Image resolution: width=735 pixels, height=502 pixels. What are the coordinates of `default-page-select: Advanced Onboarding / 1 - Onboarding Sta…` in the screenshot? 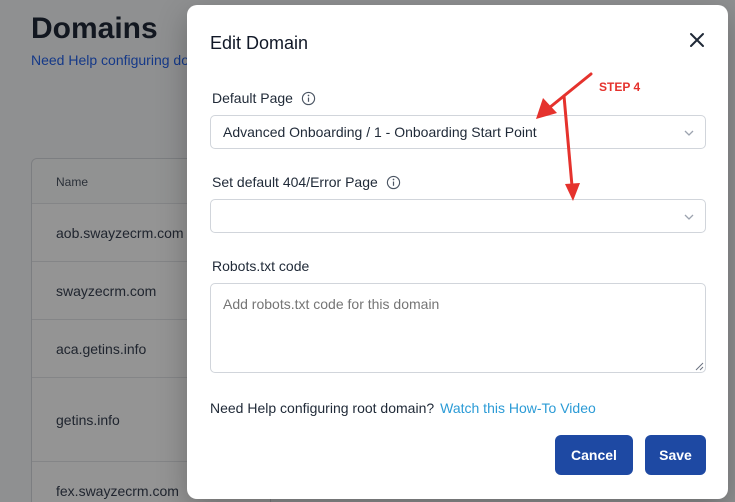 It's located at (458, 132).